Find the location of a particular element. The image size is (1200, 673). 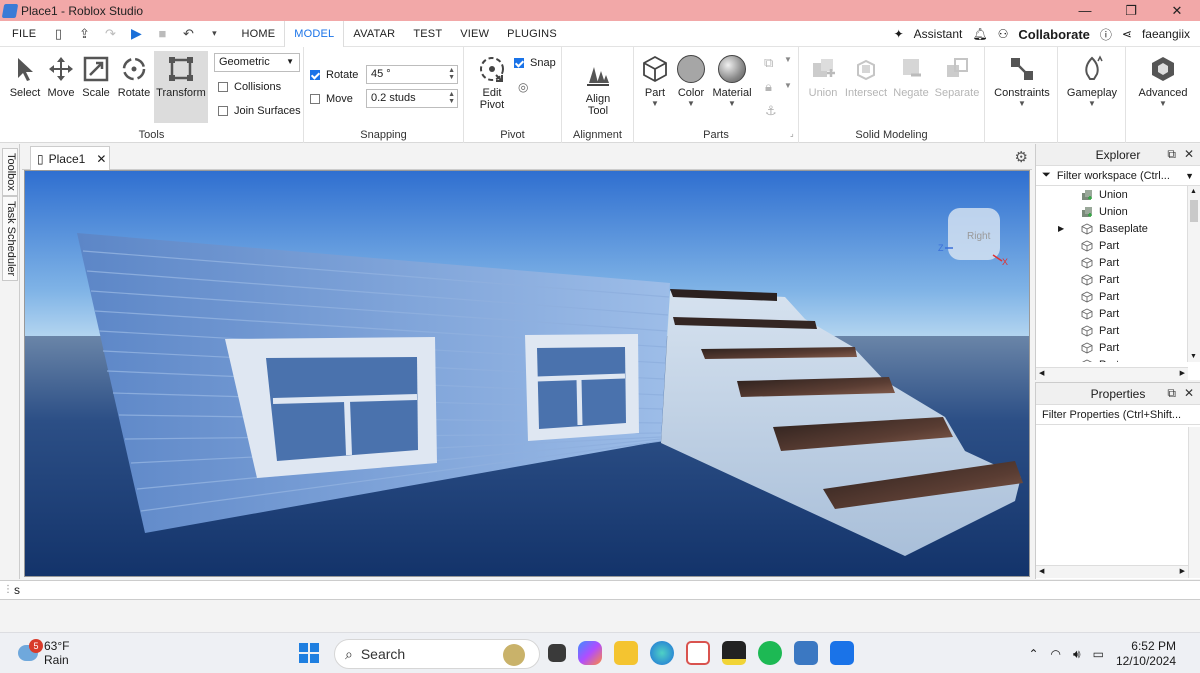

join-surfaces-checkbox: Join Surfaces is located at coordinates (259, 111).